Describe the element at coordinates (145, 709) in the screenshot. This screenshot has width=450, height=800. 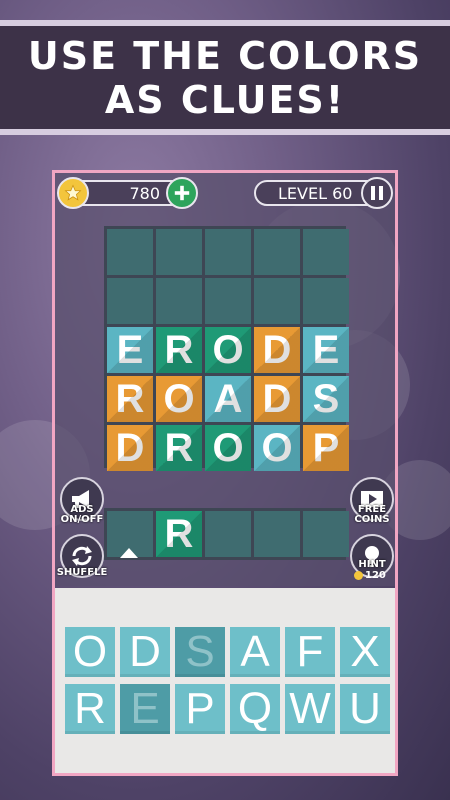
I see `letter-key: E` at that location.